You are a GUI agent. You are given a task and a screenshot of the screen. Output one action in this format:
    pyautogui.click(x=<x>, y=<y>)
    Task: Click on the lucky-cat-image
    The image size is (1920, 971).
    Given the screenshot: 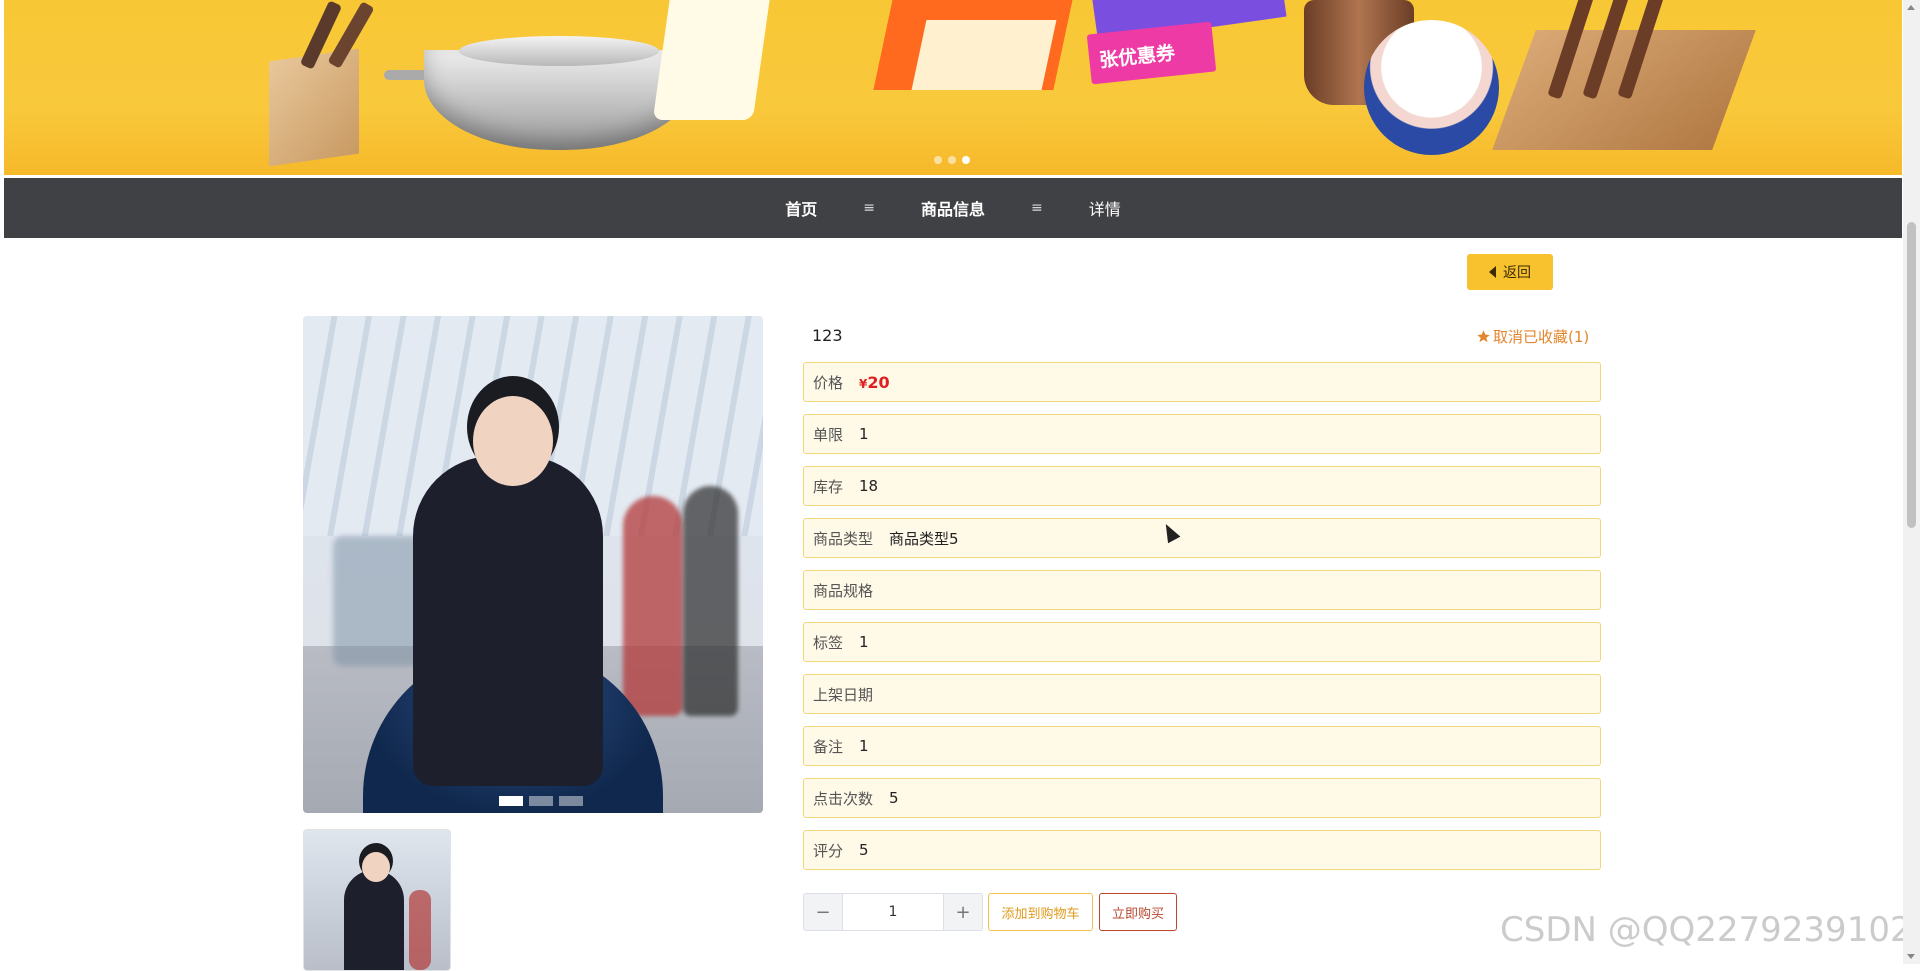 What is the action you would take?
    pyautogui.click(x=1431, y=87)
    